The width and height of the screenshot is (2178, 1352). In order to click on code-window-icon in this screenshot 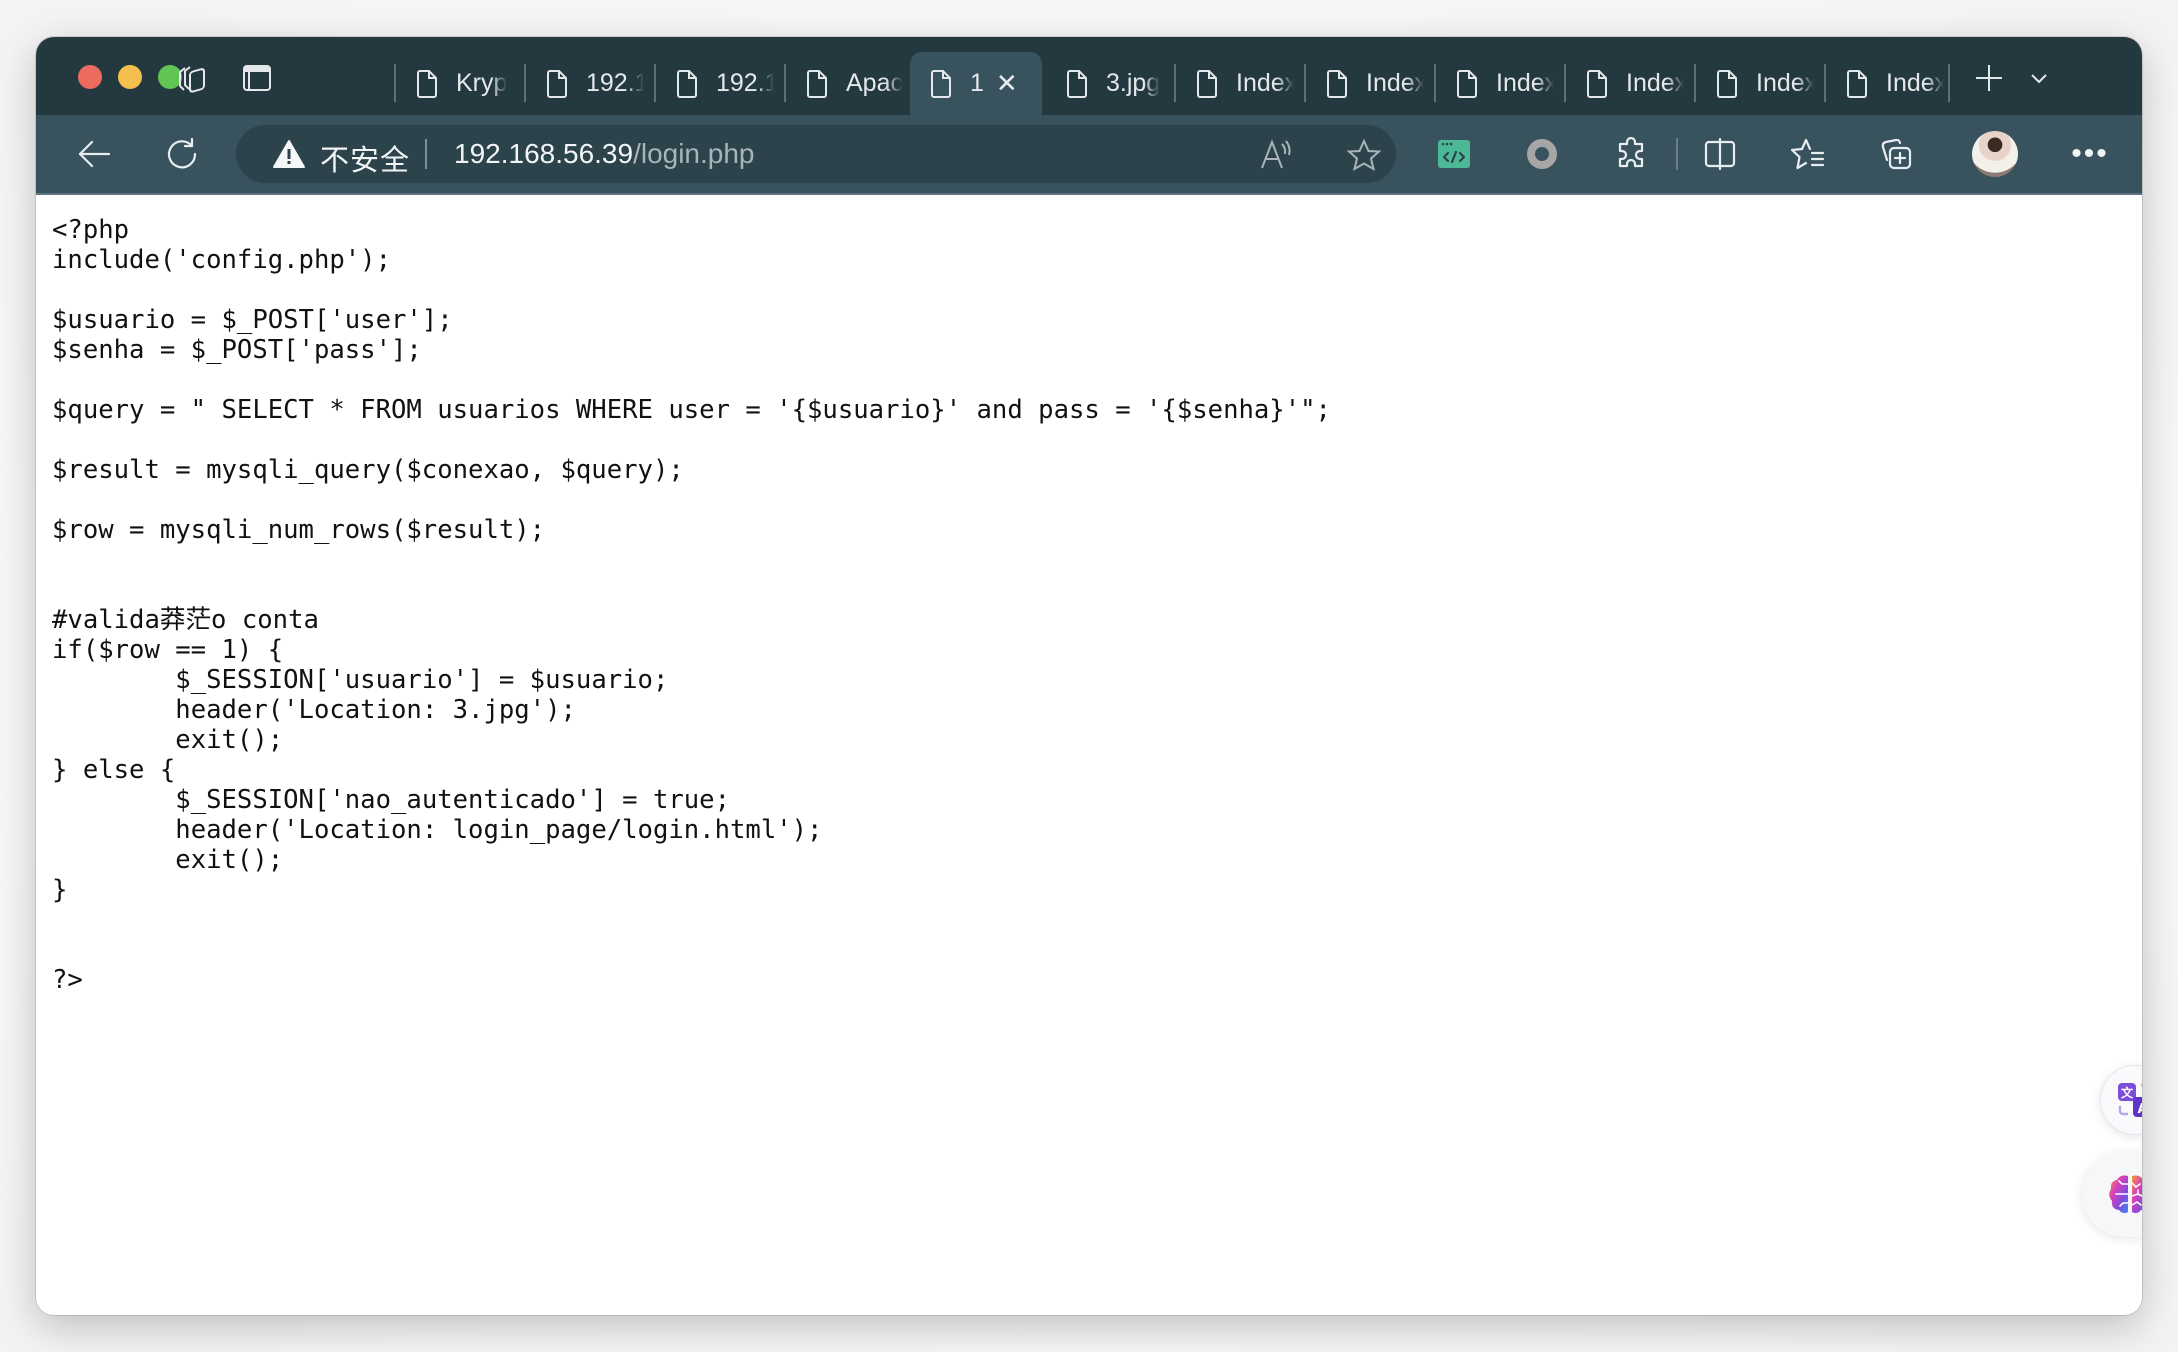, I will do `click(1454, 154)`.